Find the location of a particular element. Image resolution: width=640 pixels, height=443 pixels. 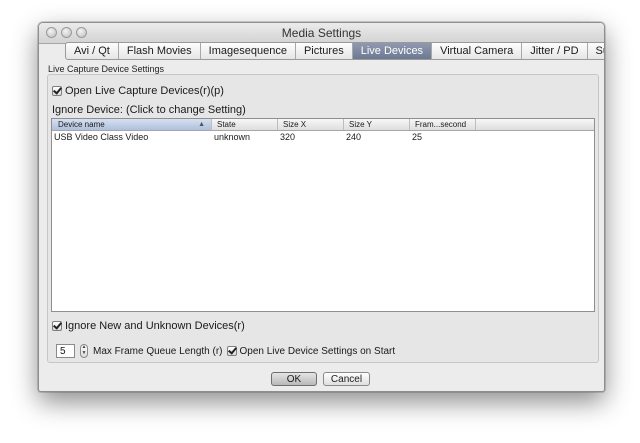

ignore-new-row: Ignore New and Unknown Devices(r) is located at coordinates (148, 326).